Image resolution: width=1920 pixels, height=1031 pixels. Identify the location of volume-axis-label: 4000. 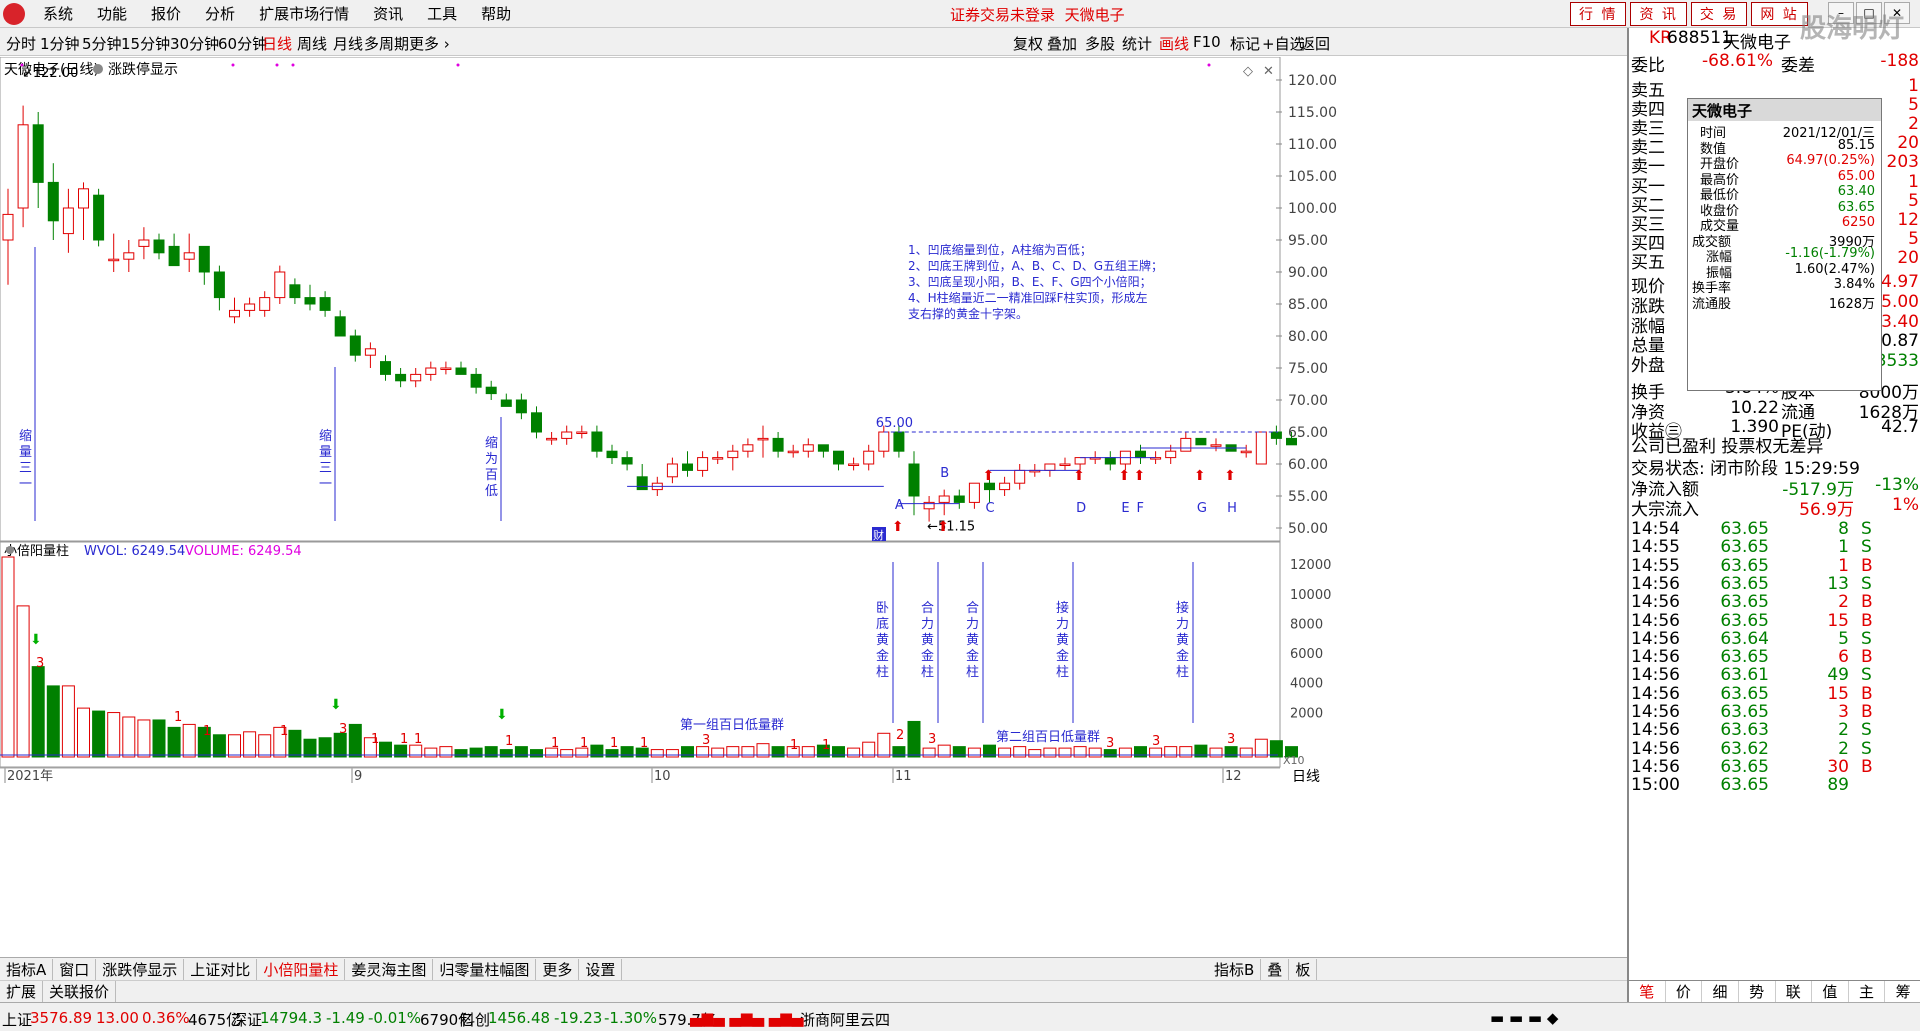
(1306, 684).